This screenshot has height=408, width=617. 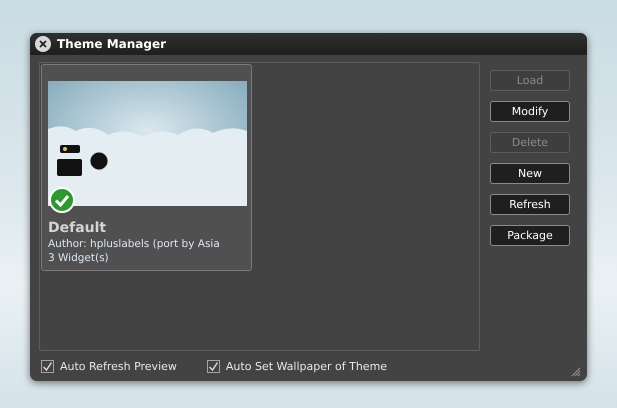 I want to click on action-button: Modify, so click(x=530, y=111).